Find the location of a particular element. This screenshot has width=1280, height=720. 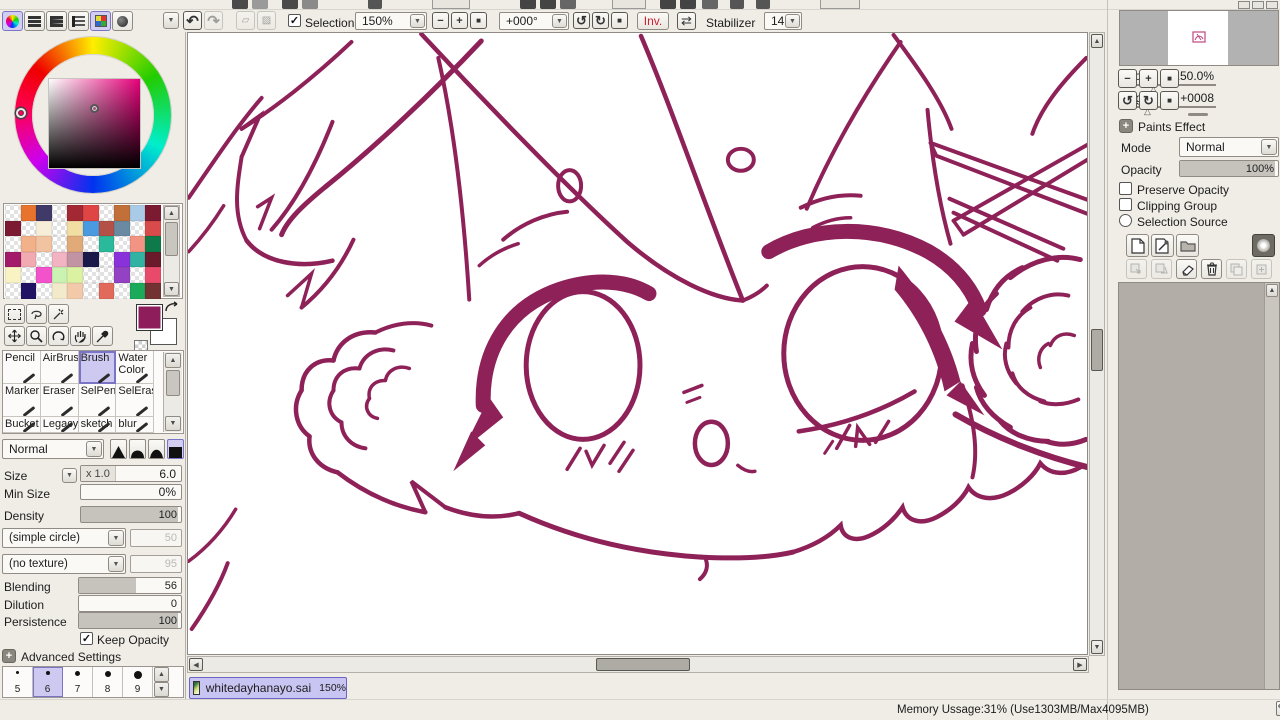

nav-zoom-reset: ■ is located at coordinates (1169, 78).